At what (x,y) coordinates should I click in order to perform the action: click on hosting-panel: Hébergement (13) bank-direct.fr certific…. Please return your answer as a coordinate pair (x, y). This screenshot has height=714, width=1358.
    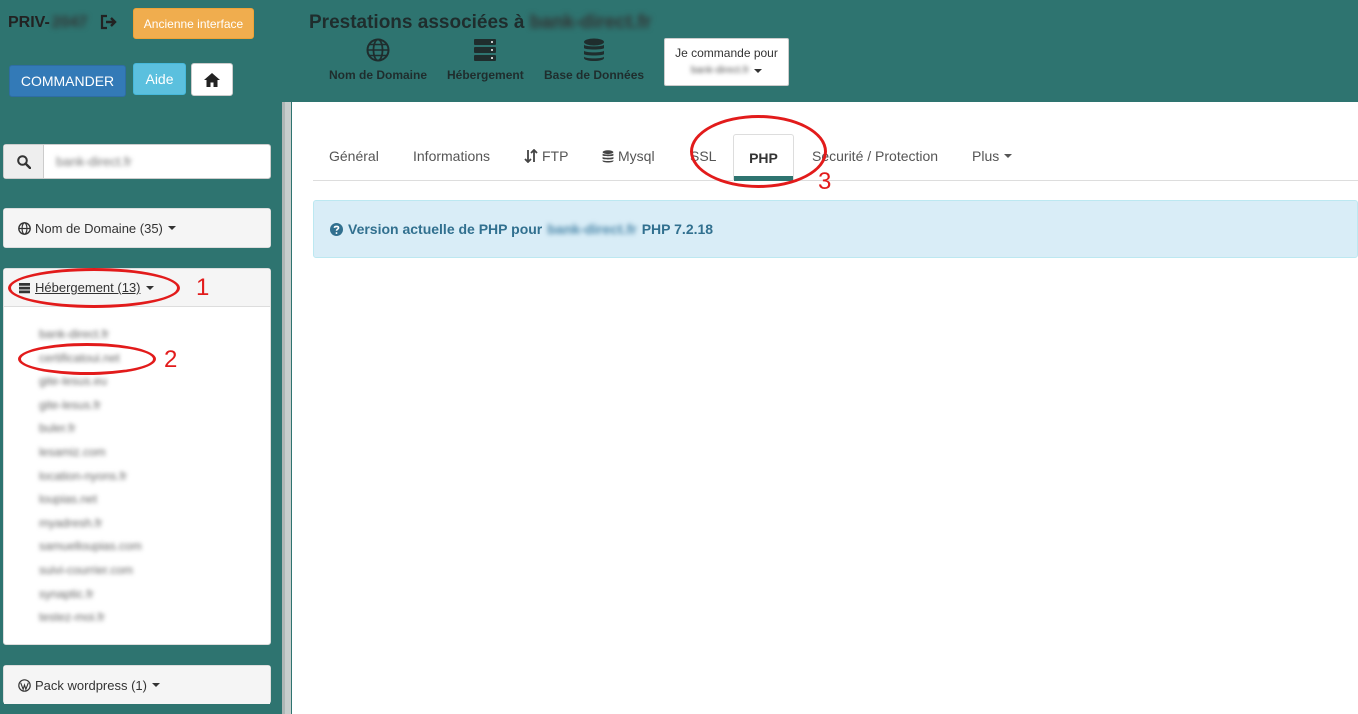
    Looking at the image, I should click on (137, 456).